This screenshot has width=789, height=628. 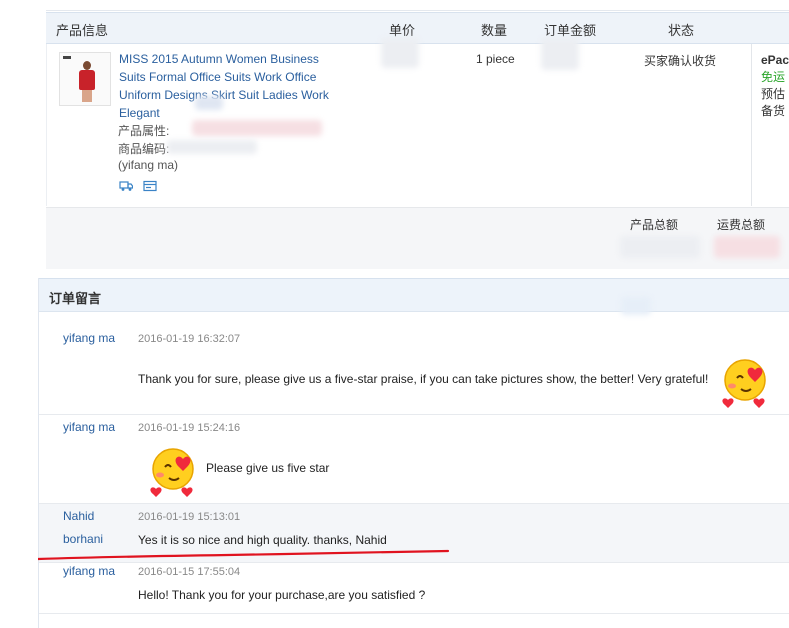 What do you see at coordinates (751, 125) in the screenshot?
I see `column-divider` at bounding box center [751, 125].